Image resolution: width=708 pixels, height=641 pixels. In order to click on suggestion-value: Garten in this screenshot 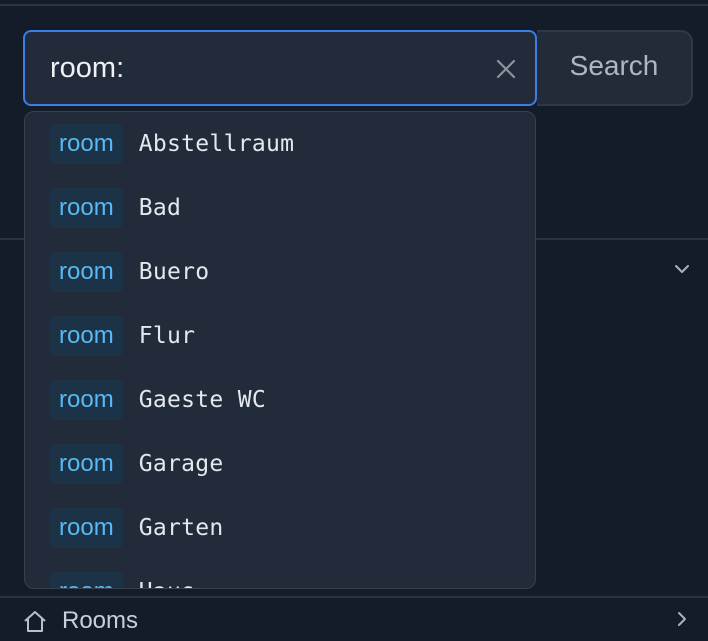, I will do `click(181, 528)`.